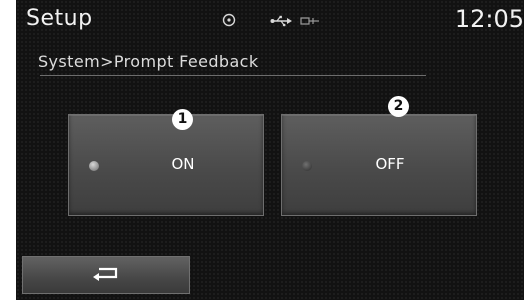  What do you see at coordinates (148, 61) in the screenshot?
I see `breadcrumb: System>Prompt Feedback` at bounding box center [148, 61].